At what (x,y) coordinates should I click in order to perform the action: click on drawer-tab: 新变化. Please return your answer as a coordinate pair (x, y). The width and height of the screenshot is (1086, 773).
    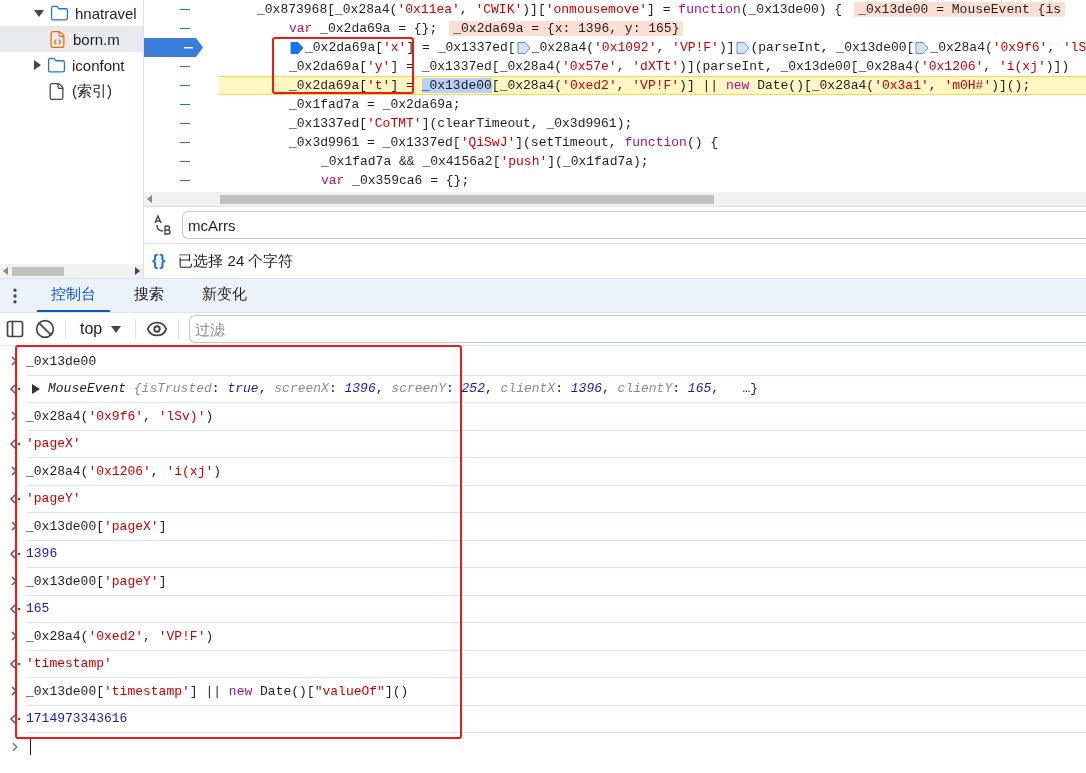
    Looking at the image, I should click on (224, 295).